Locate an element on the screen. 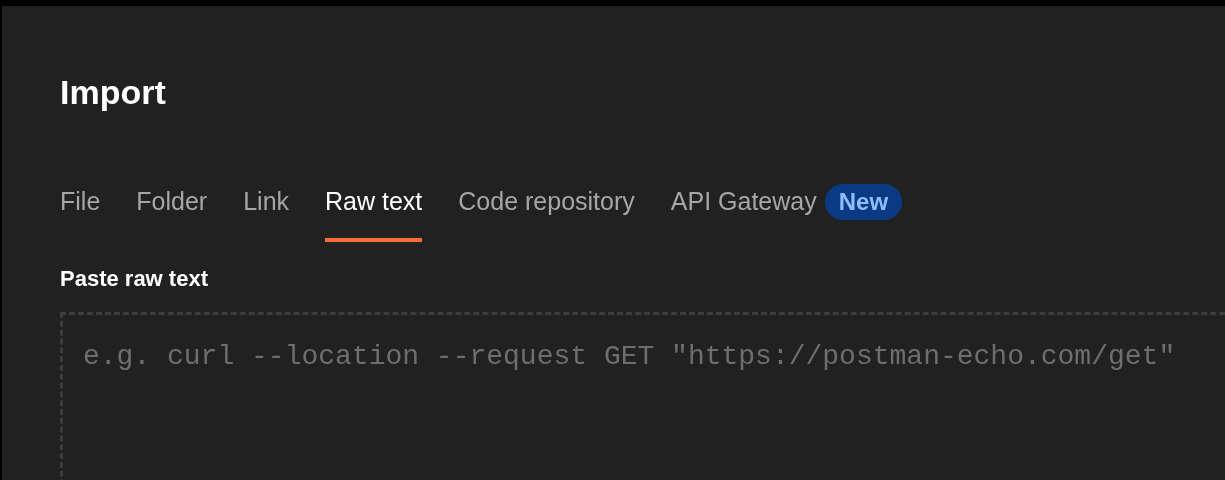 The height and width of the screenshot is (480, 1225). new-badge: New is located at coordinates (863, 202).